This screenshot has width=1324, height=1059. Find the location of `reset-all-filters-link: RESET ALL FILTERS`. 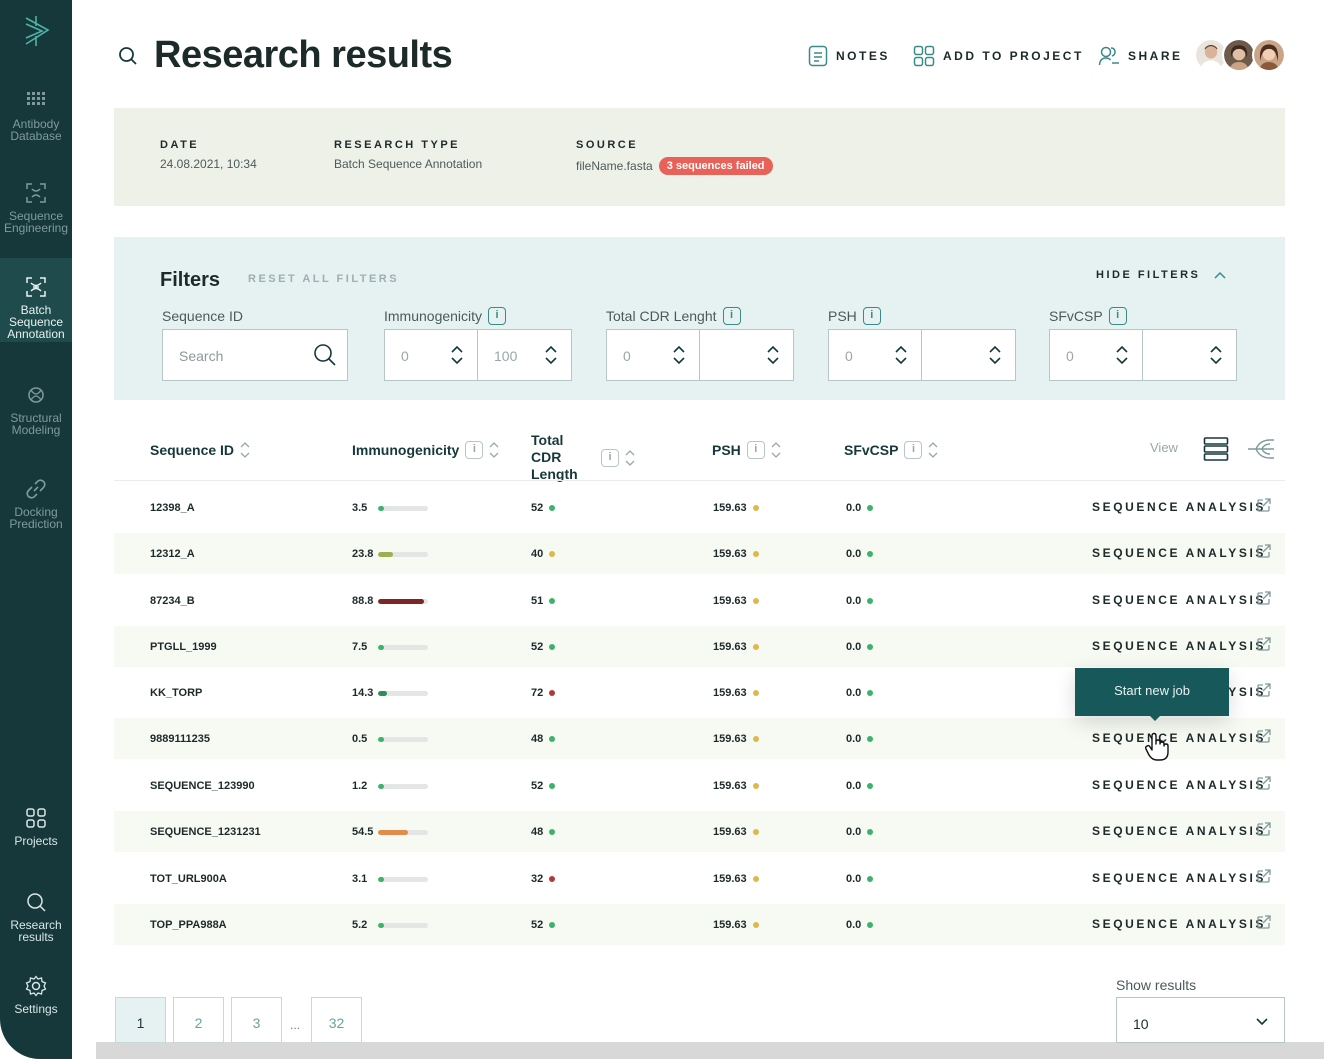

reset-all-filters-link: RESET ALL FILTERS is located at coordinates (323, 279).